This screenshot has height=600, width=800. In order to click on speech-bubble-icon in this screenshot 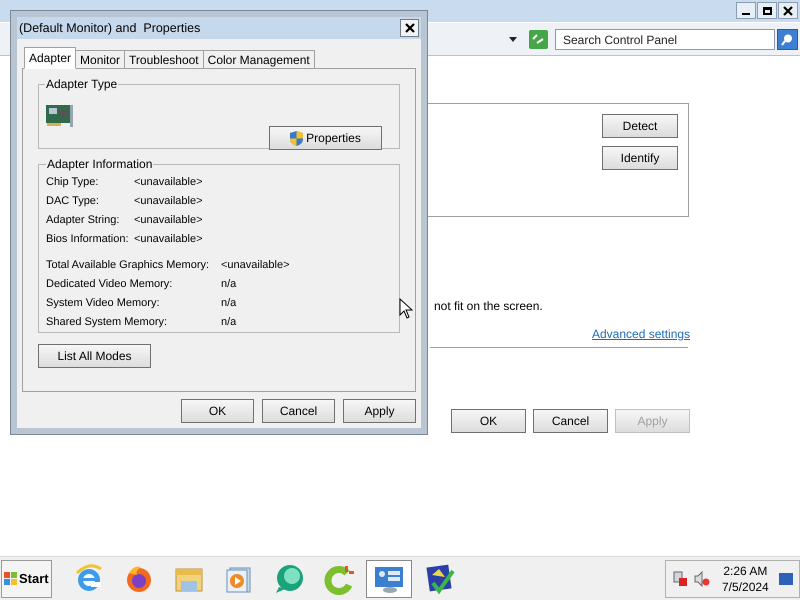, I will do `click(289, 578)`.